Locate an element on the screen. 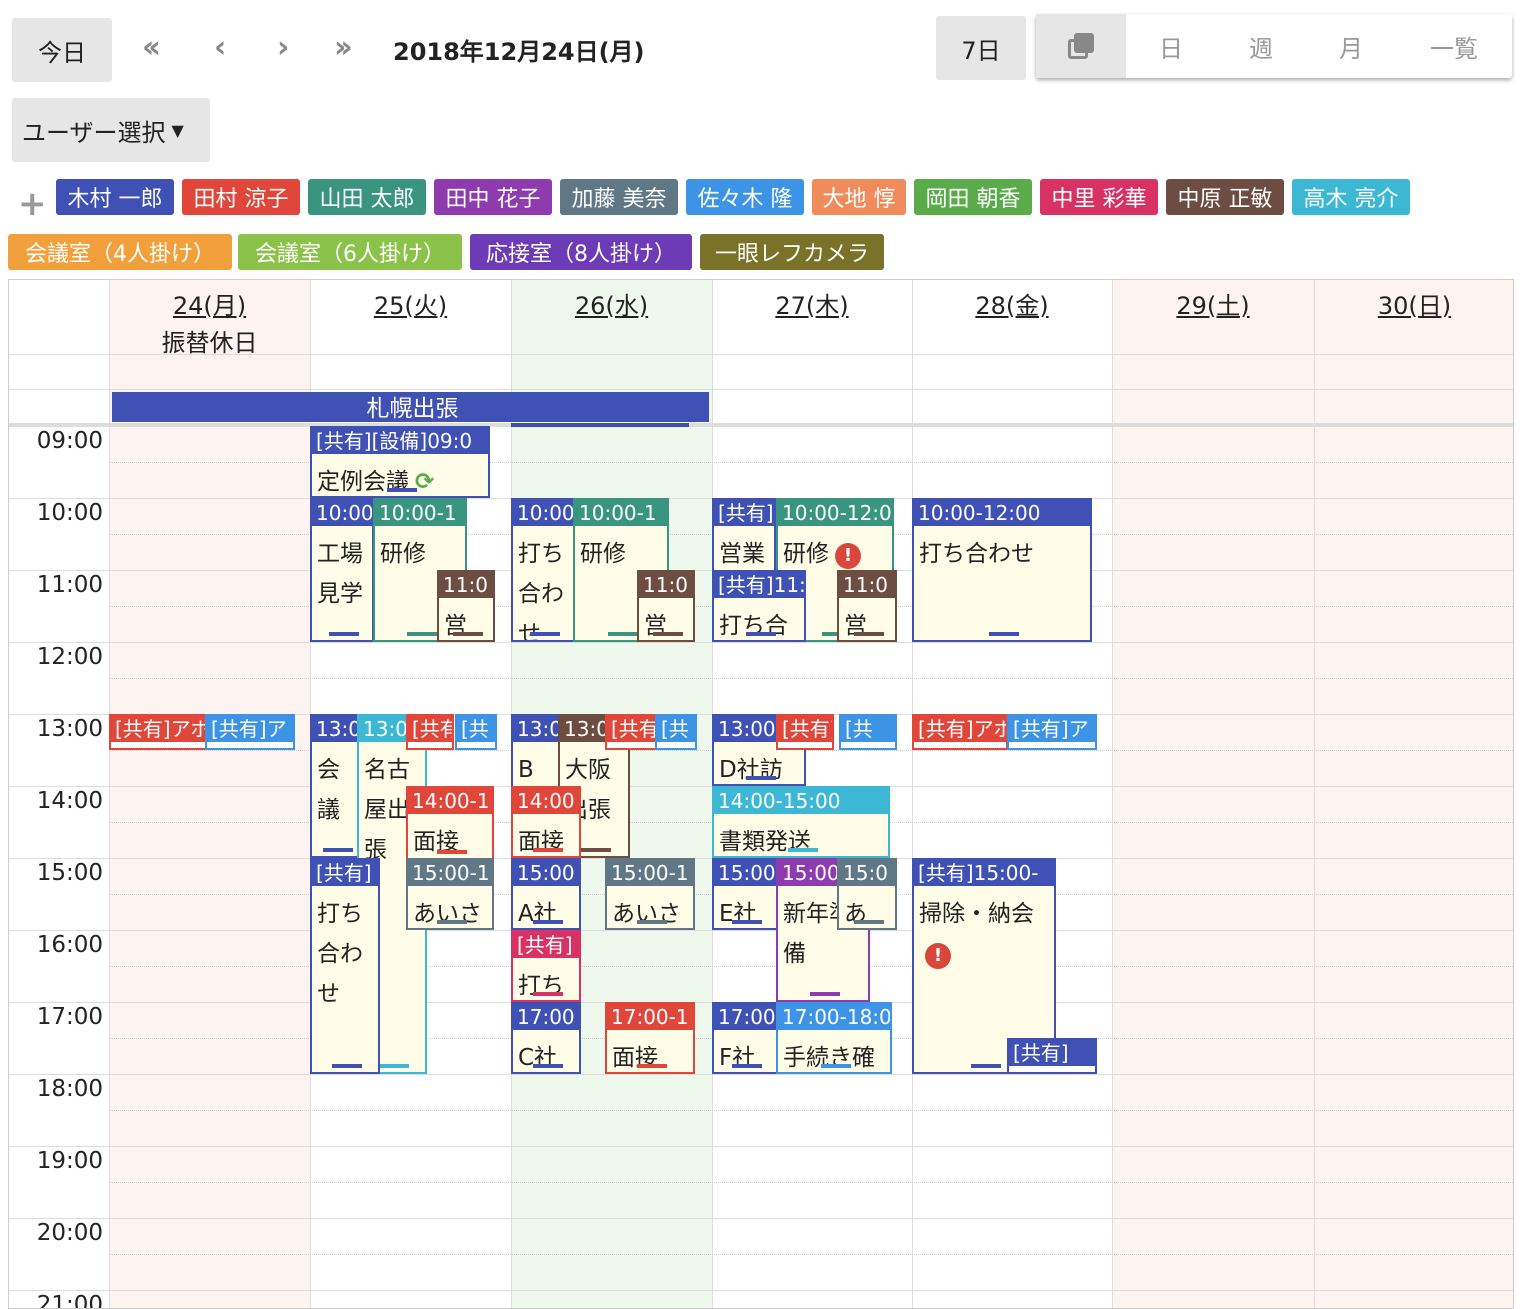 The width and height of the screenshot is (1524, 1309). user-chip: 大地 惇 is located at coordinates (859, 197).